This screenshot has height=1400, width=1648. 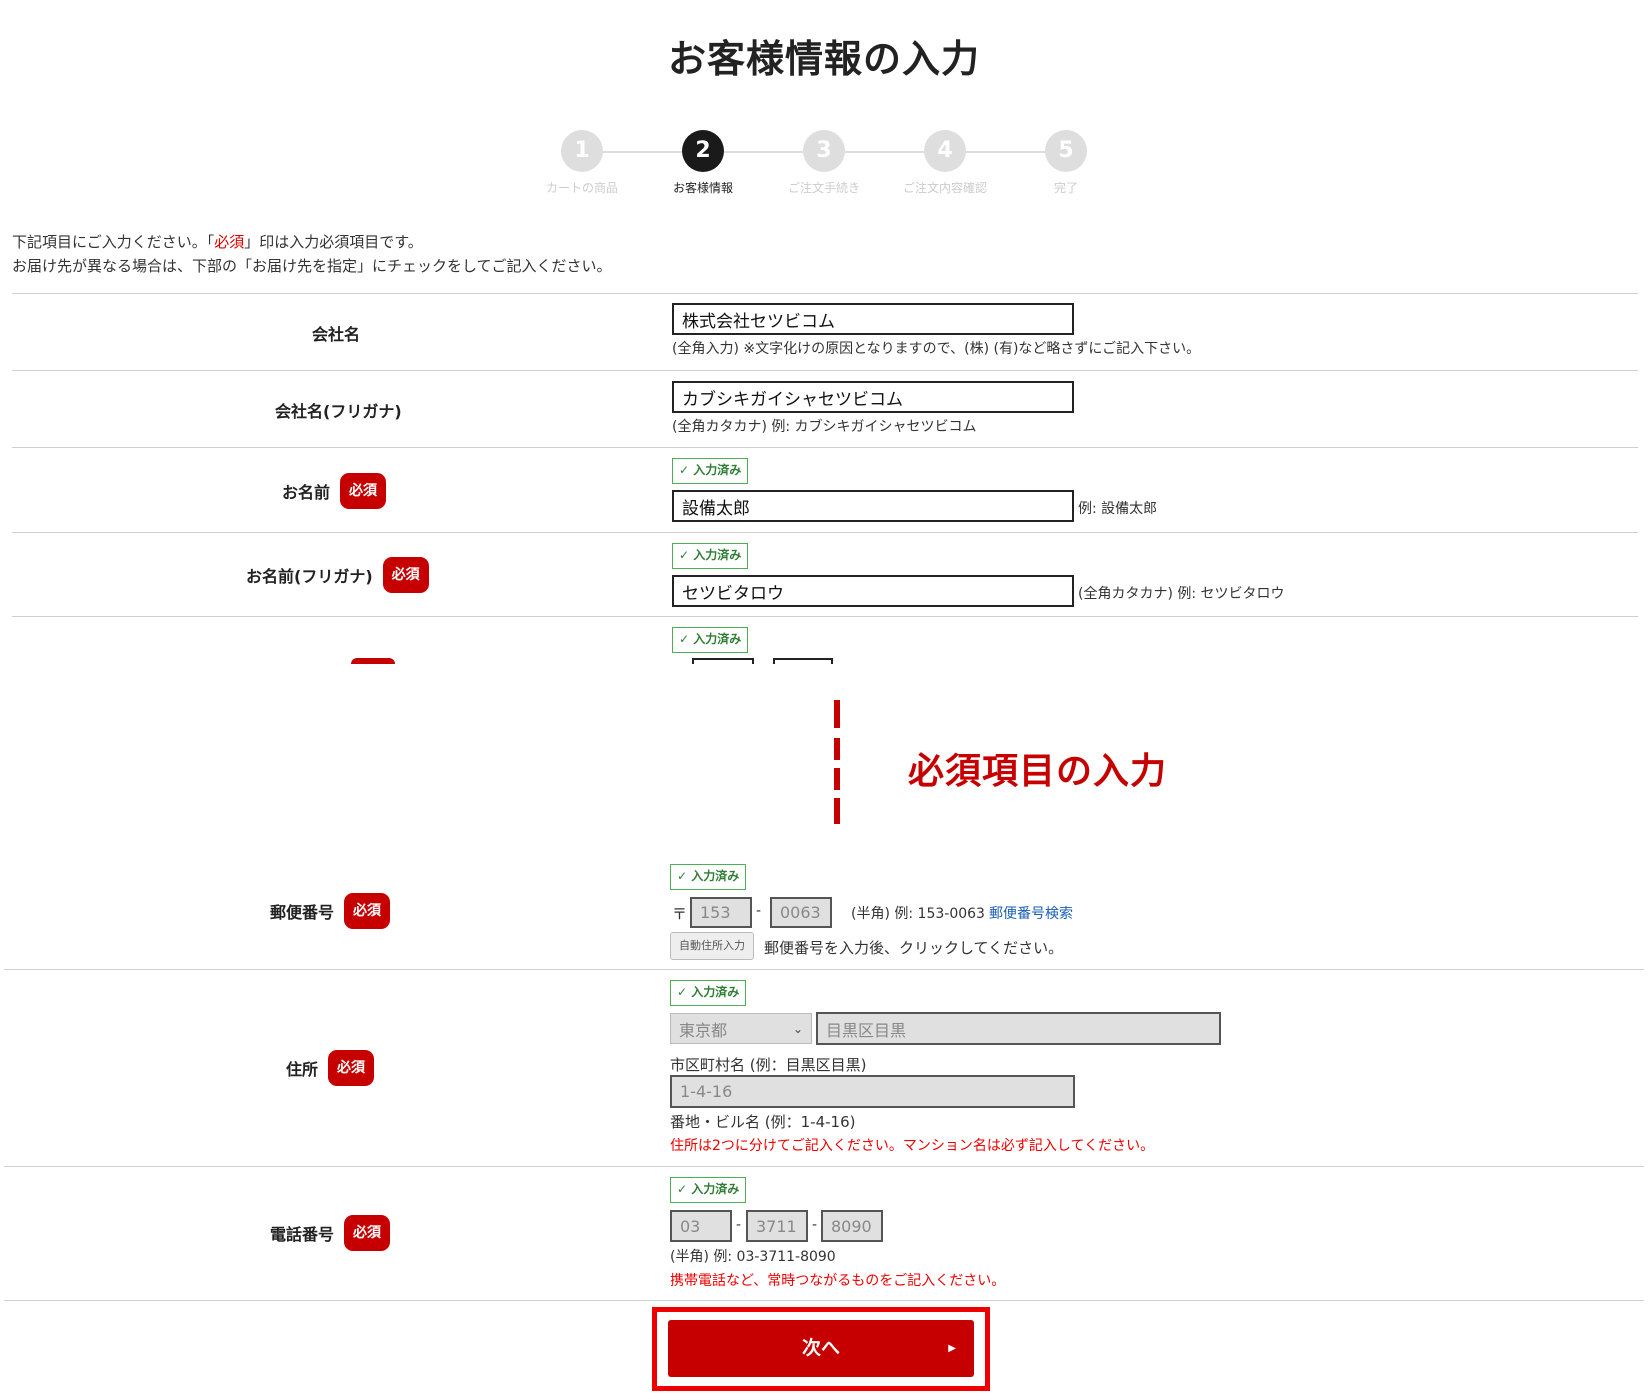 I want to click on street-note: 番地・ビル名 (例：1-4-16), so click(x=763, y=1122).